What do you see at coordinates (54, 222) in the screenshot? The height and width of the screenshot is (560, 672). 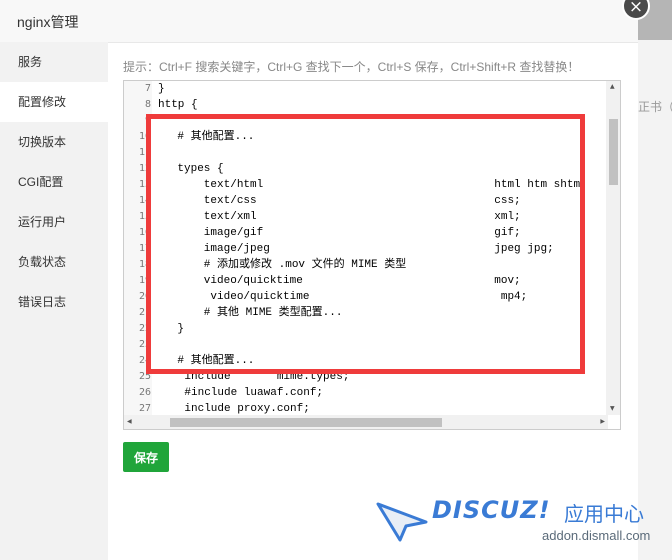 I see `sidebar-item: 运行用户` at bounding box center [54, 222].